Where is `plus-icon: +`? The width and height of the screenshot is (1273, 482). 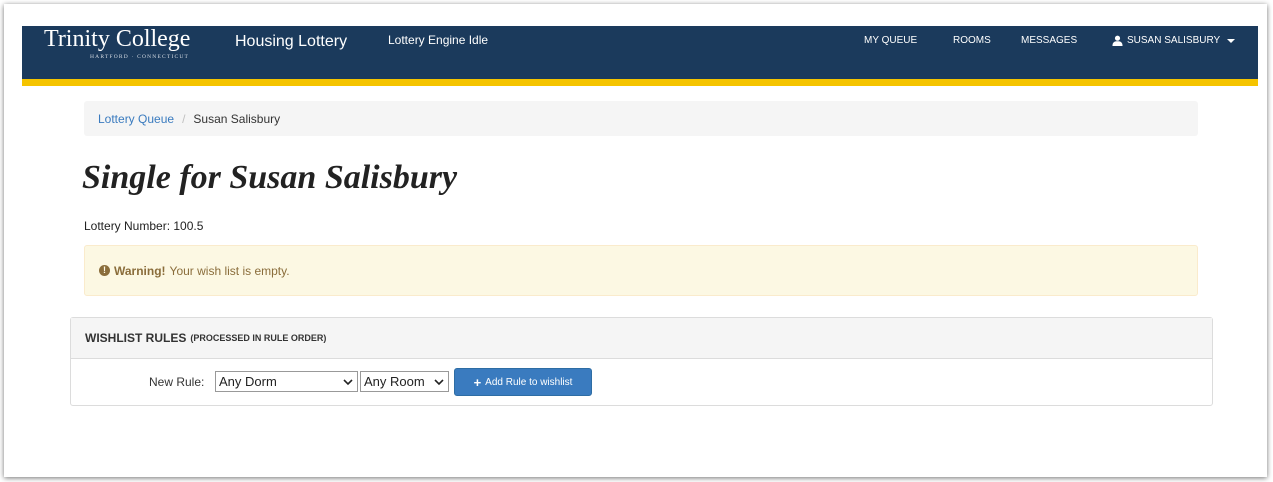 plus-icon: + is located at coordinates (477, 382).